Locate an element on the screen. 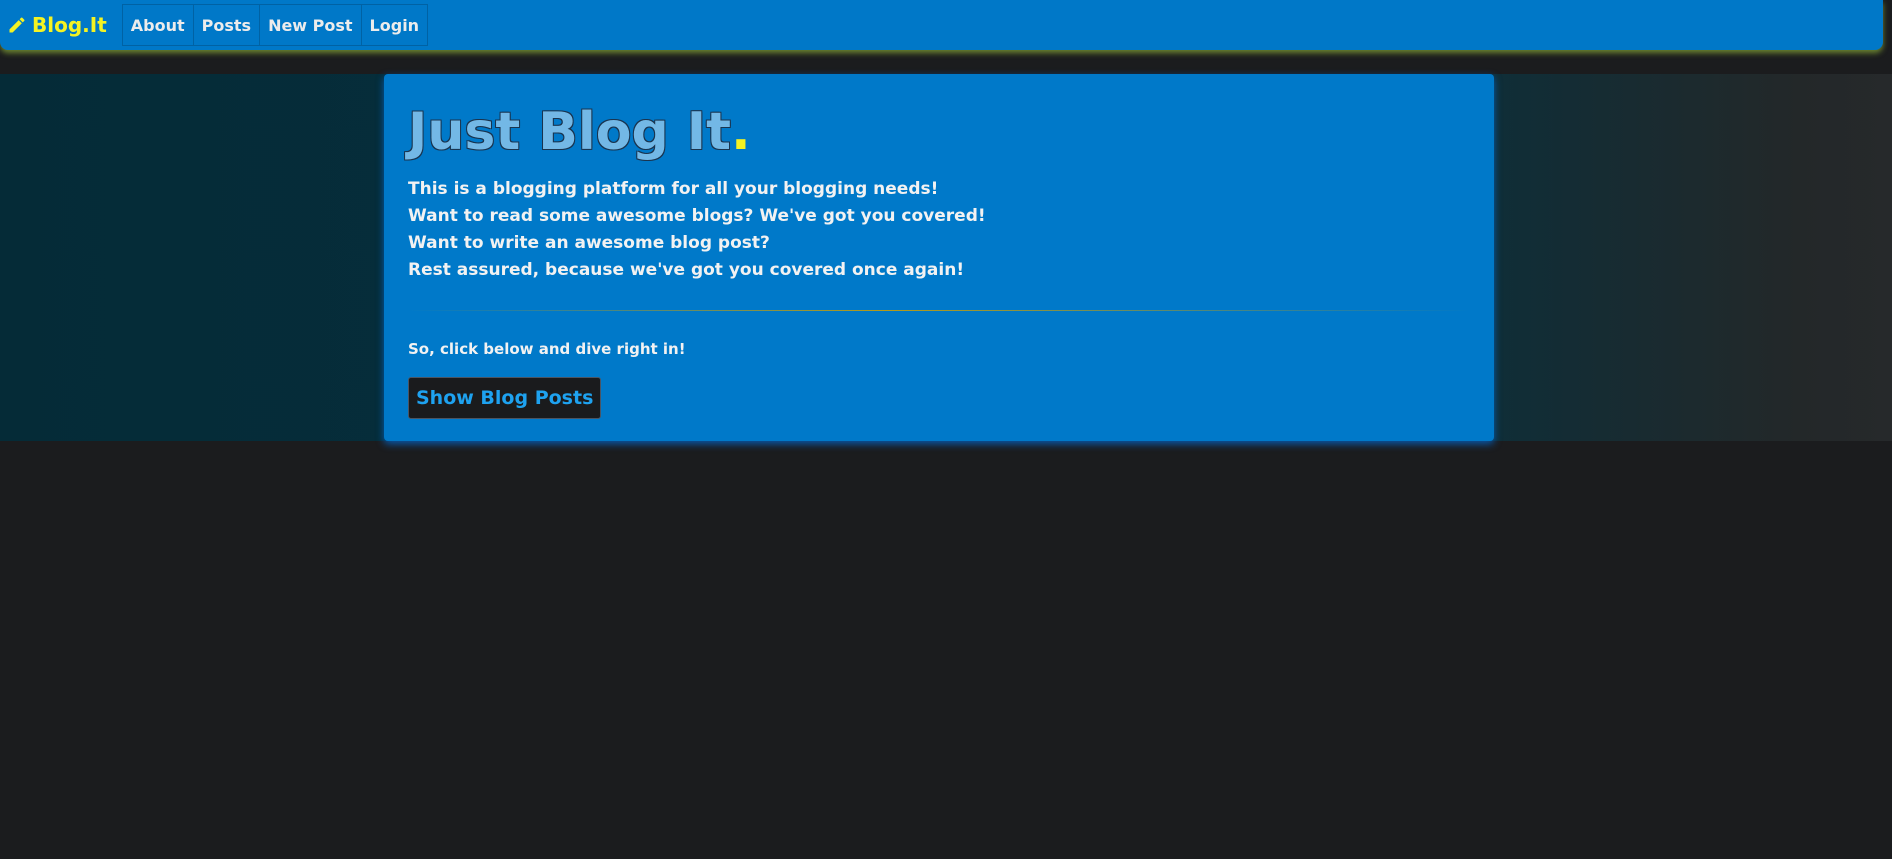  nav-item-posts: Posts is located at coordinates (226, 25).